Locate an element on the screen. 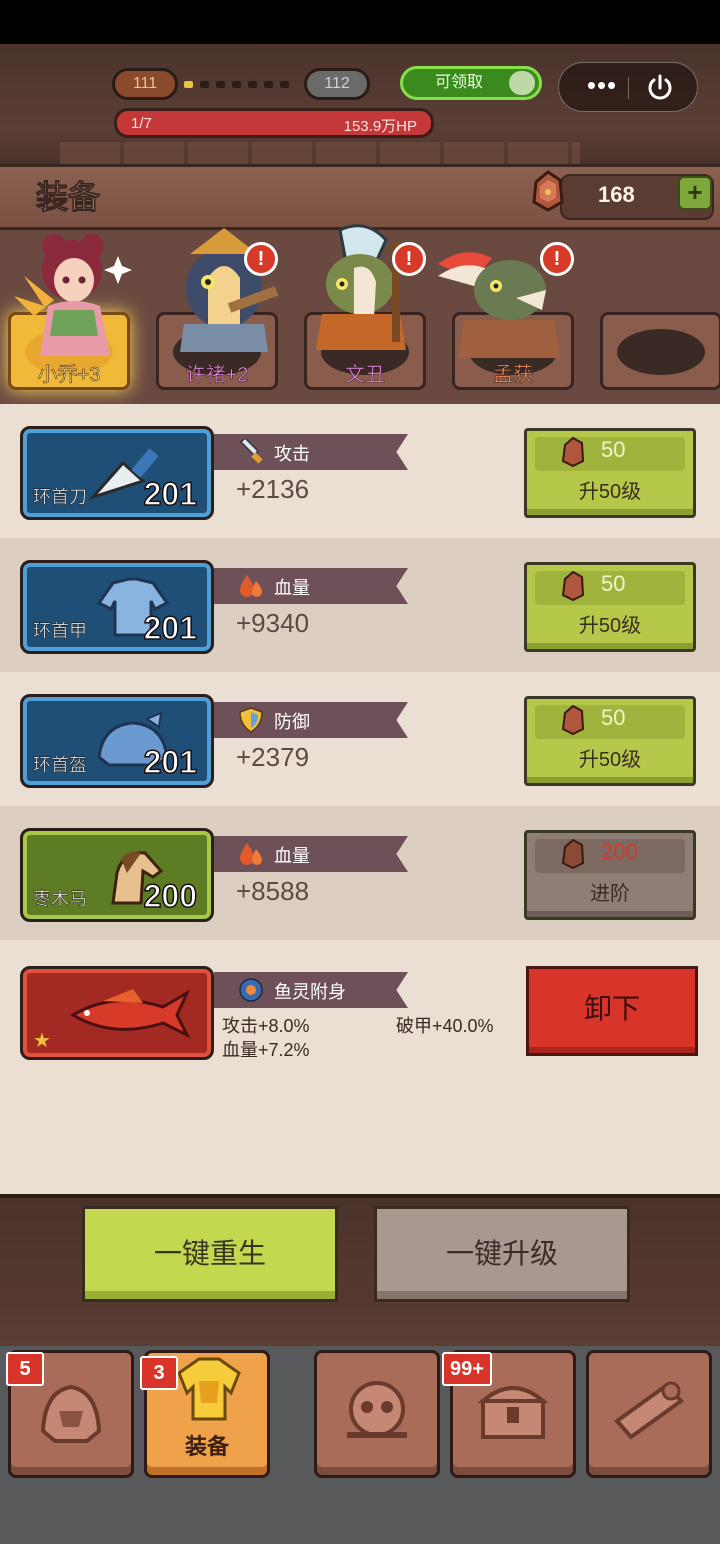 This screenshot has height=1544, width=720. hero-alert-menghuo: ! is located at coordinates (557, 259).